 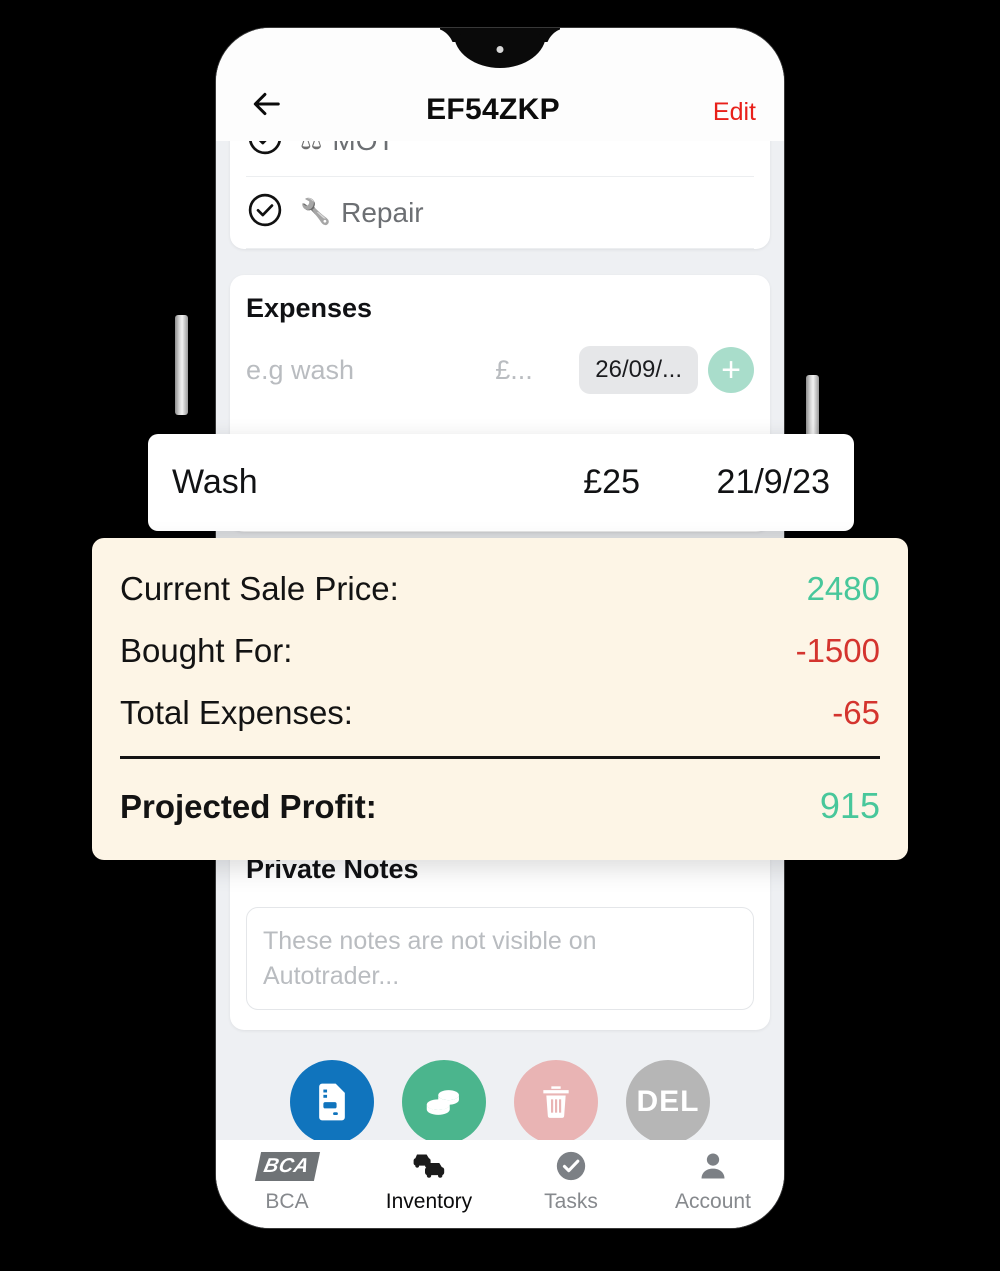 I want to click on delete-button, so click(x=556, y=1100).